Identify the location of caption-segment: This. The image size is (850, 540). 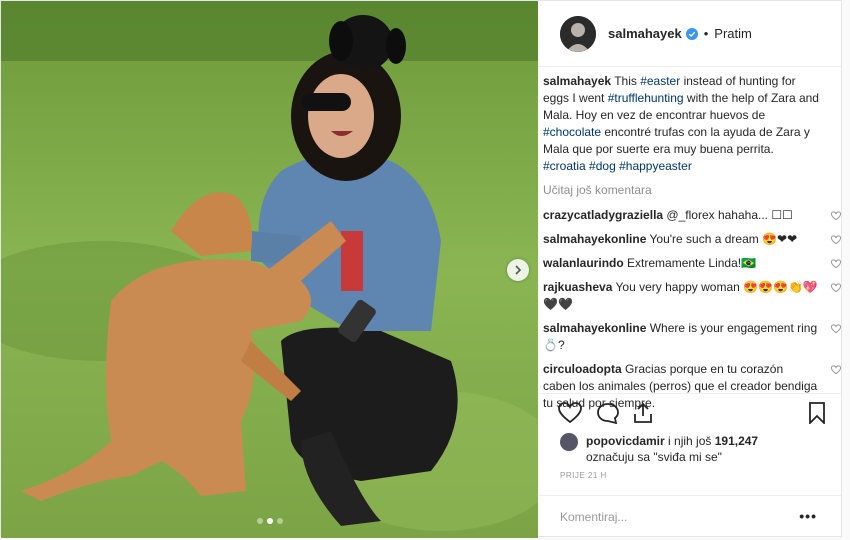
(627, 81).